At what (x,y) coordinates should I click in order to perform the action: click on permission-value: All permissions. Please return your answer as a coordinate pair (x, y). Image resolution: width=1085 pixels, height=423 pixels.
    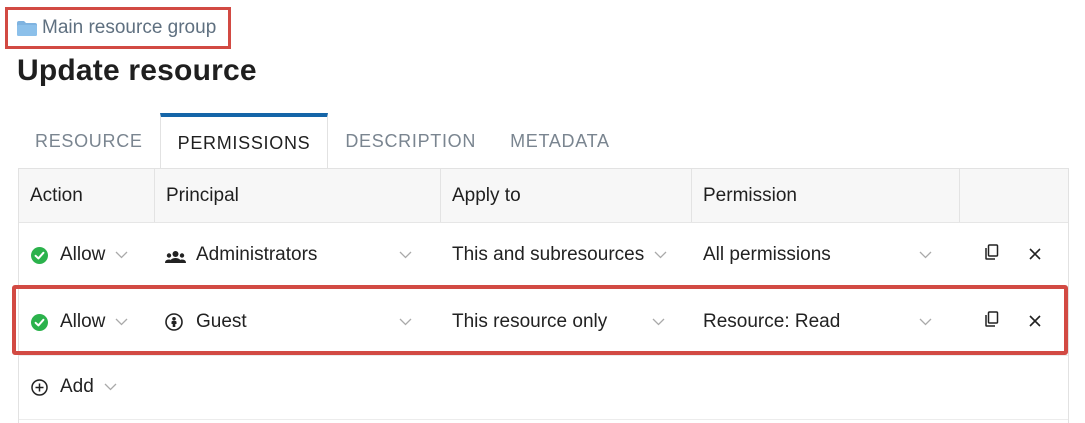
    Looking at the image, I should click on (767, 254).